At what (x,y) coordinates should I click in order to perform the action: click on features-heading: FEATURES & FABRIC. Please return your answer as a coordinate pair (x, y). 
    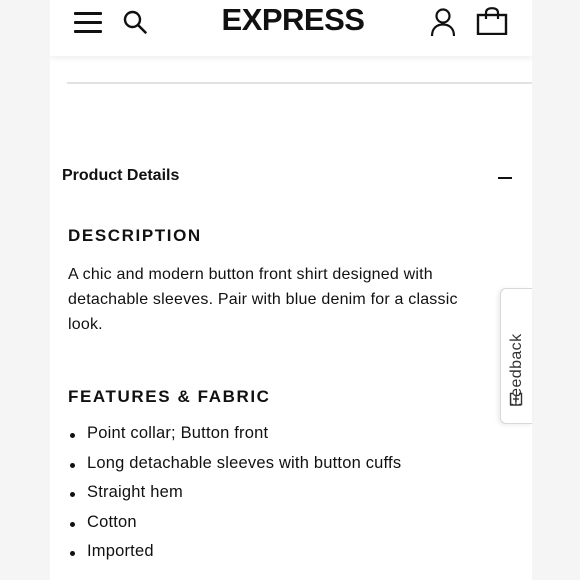
    Looking at the image, I should click on (169, 396).